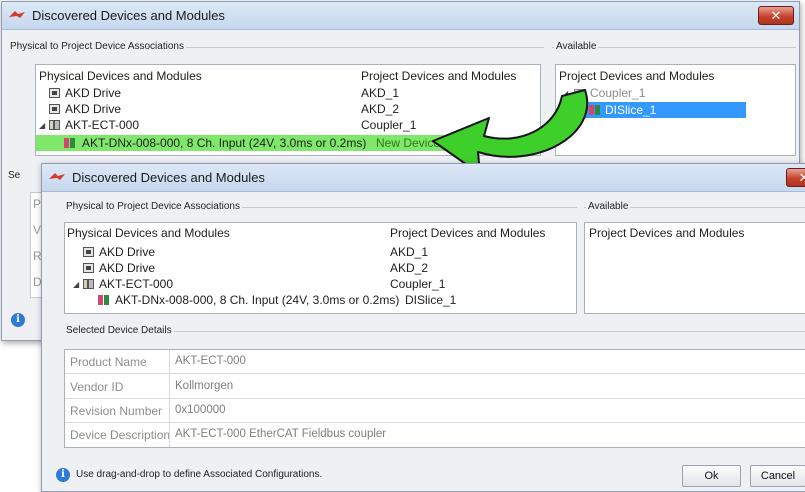 The image size is (805, 492). What do you see at coordinates (168, 177) in the screenshot?
I see `front-dialog-title: Discovered Devices and Modules` at bounding box center [168, 177].